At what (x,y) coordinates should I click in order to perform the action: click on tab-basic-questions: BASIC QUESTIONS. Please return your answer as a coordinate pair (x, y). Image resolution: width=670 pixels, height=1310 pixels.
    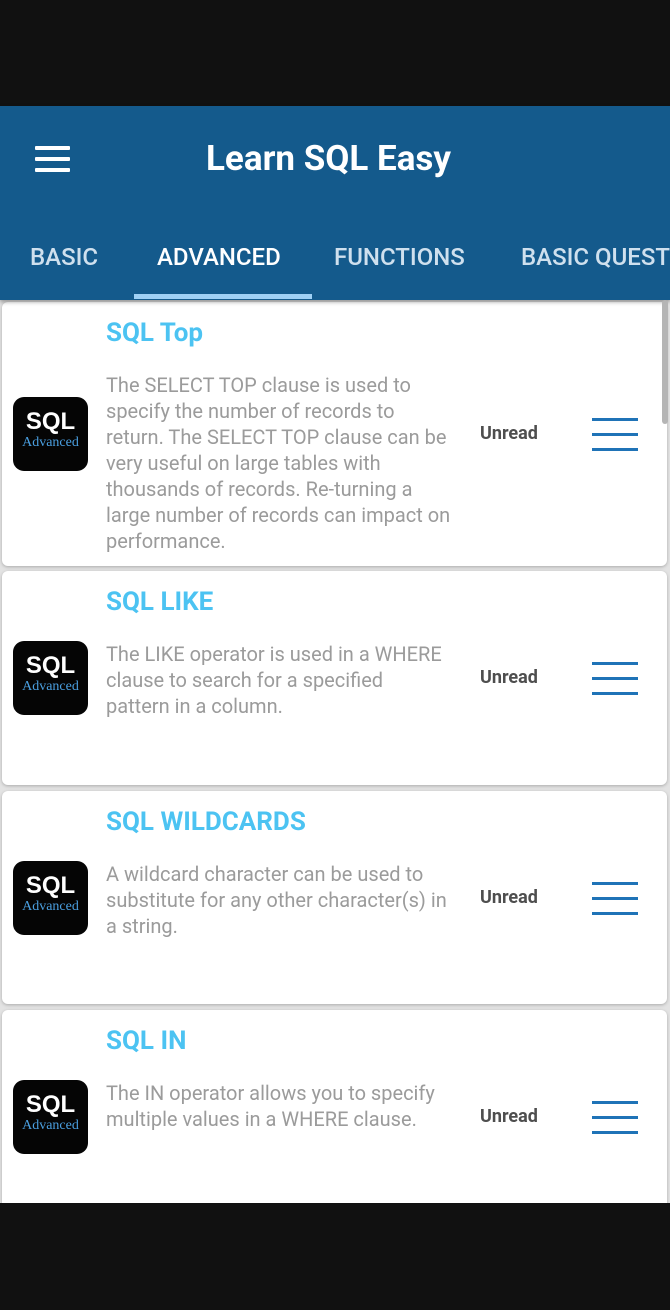
    Looking at the image, I should click on (595, 262).